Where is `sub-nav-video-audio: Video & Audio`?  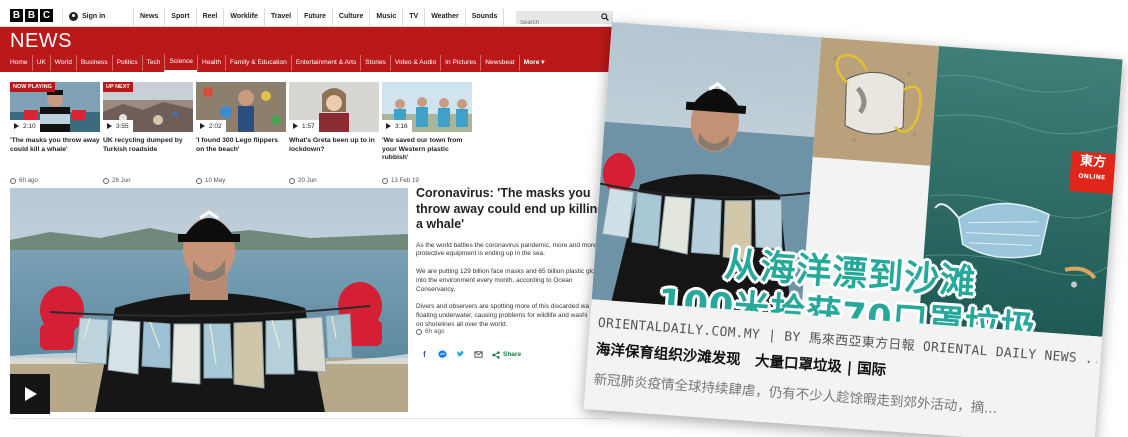 sub-nav-video-audio: Video & Audio is located at coordinates (414, 63).